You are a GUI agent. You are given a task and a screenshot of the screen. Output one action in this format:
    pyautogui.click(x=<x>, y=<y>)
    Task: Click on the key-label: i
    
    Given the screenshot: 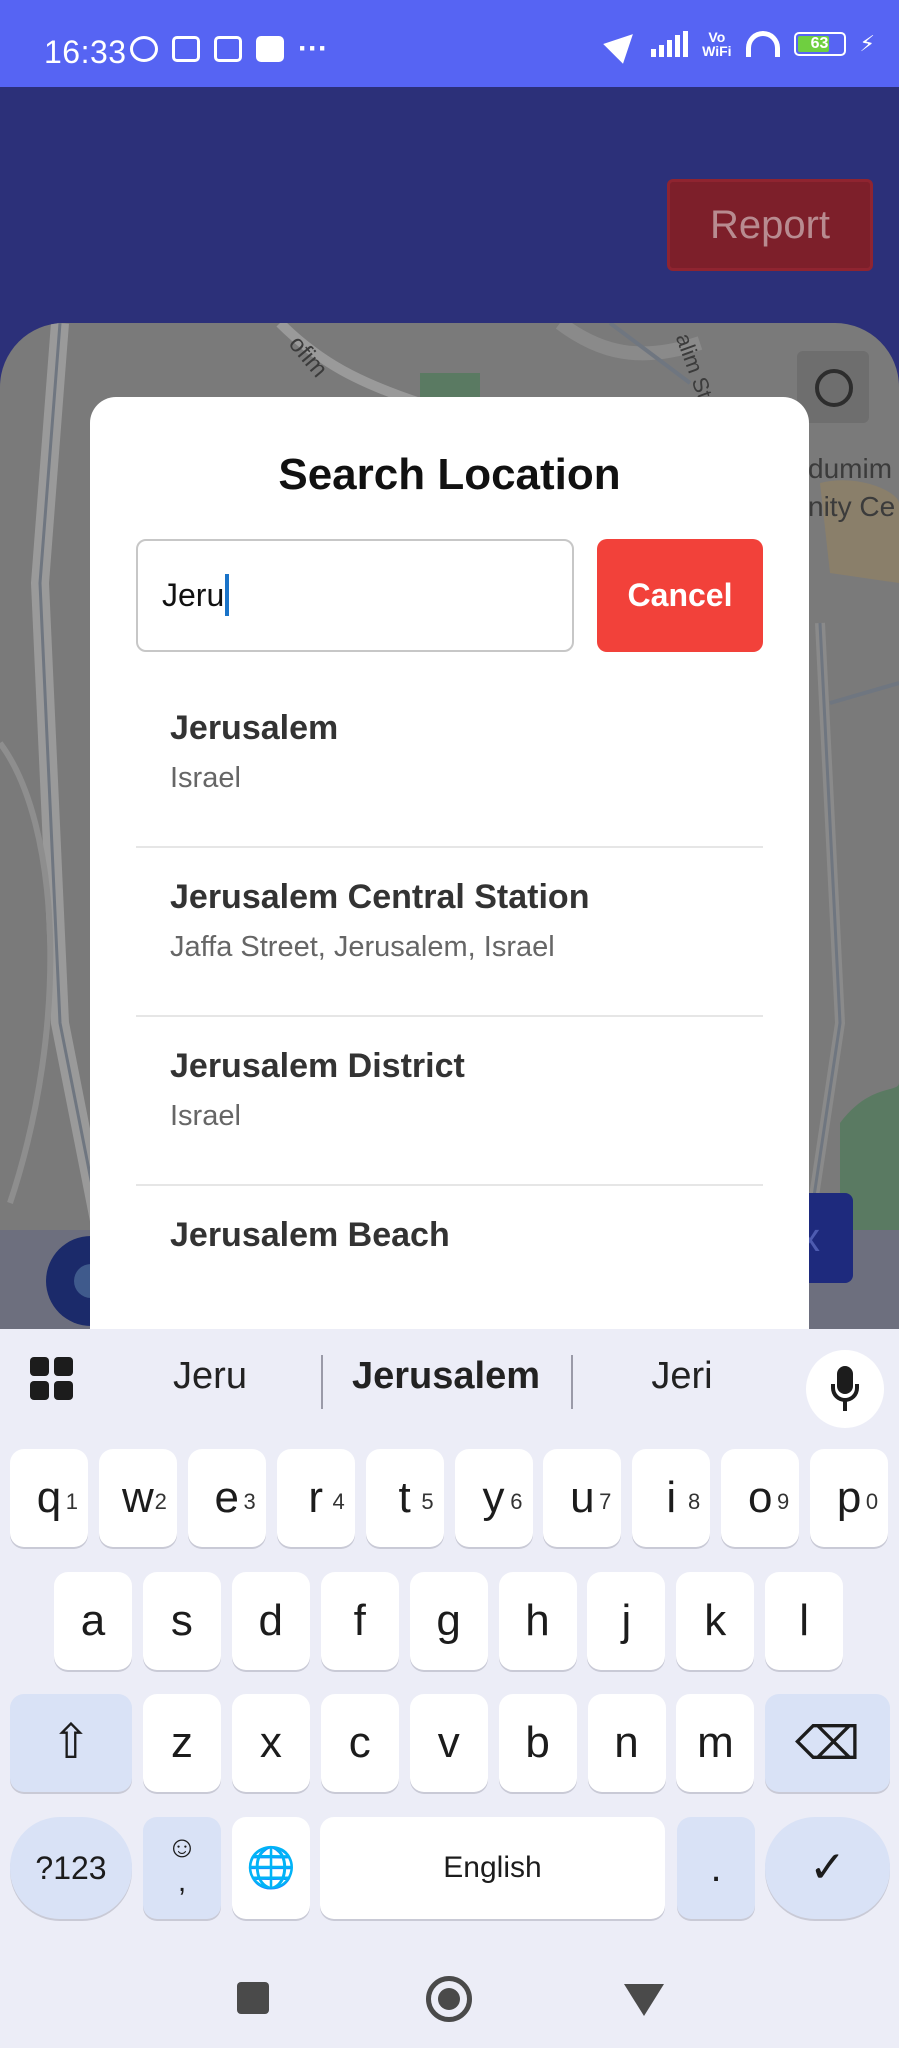 What is the action you would take?
    pyautogui.click(x=671, y=1497)
    